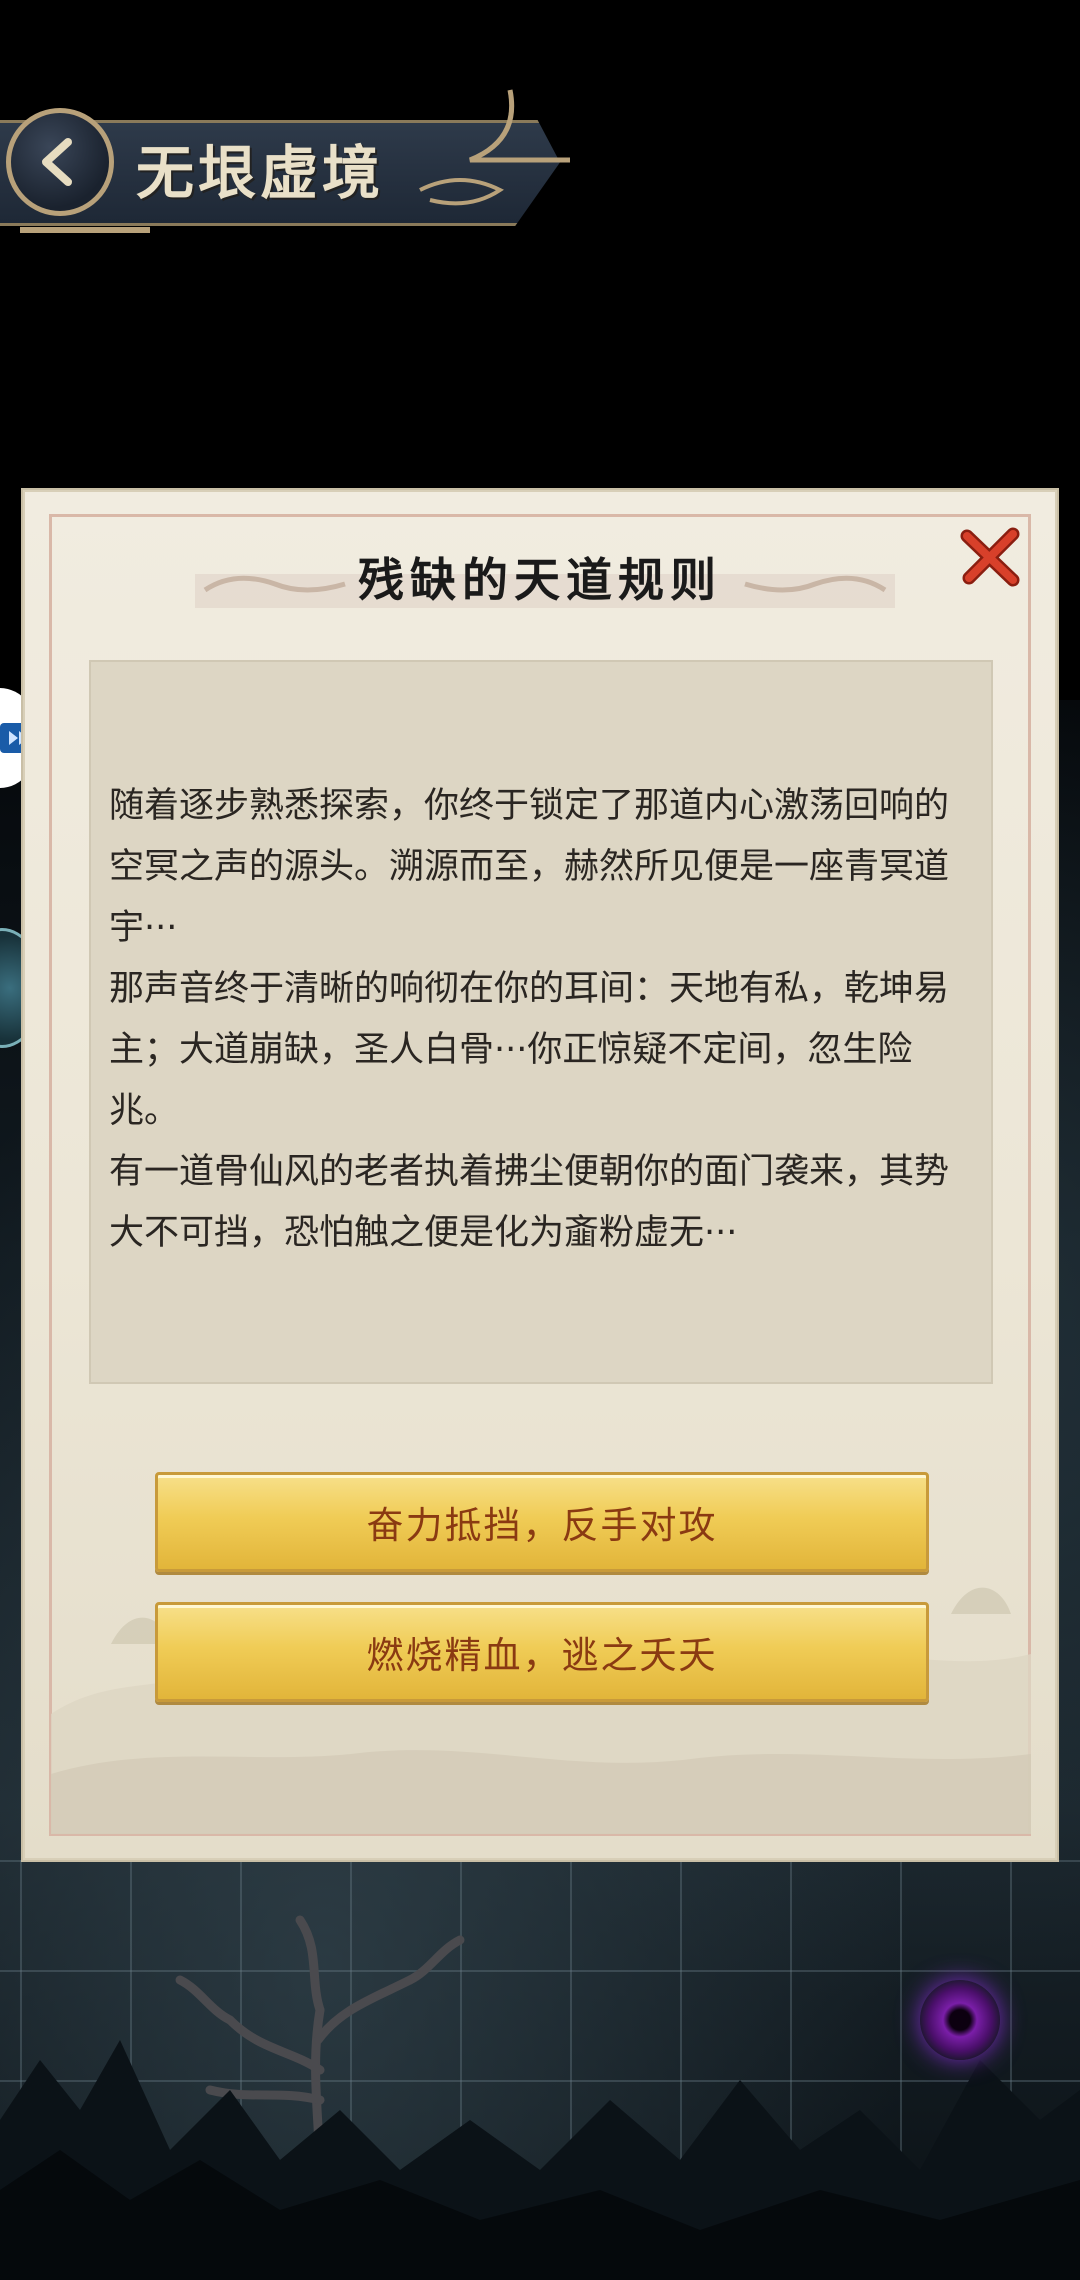 The width and height of the screenshot is (1080, 2280). Describe the element at coordinates (542, 1655) in the screenshot. I see `choice-label: 燃烧精血，逃之夭夭` at that location.